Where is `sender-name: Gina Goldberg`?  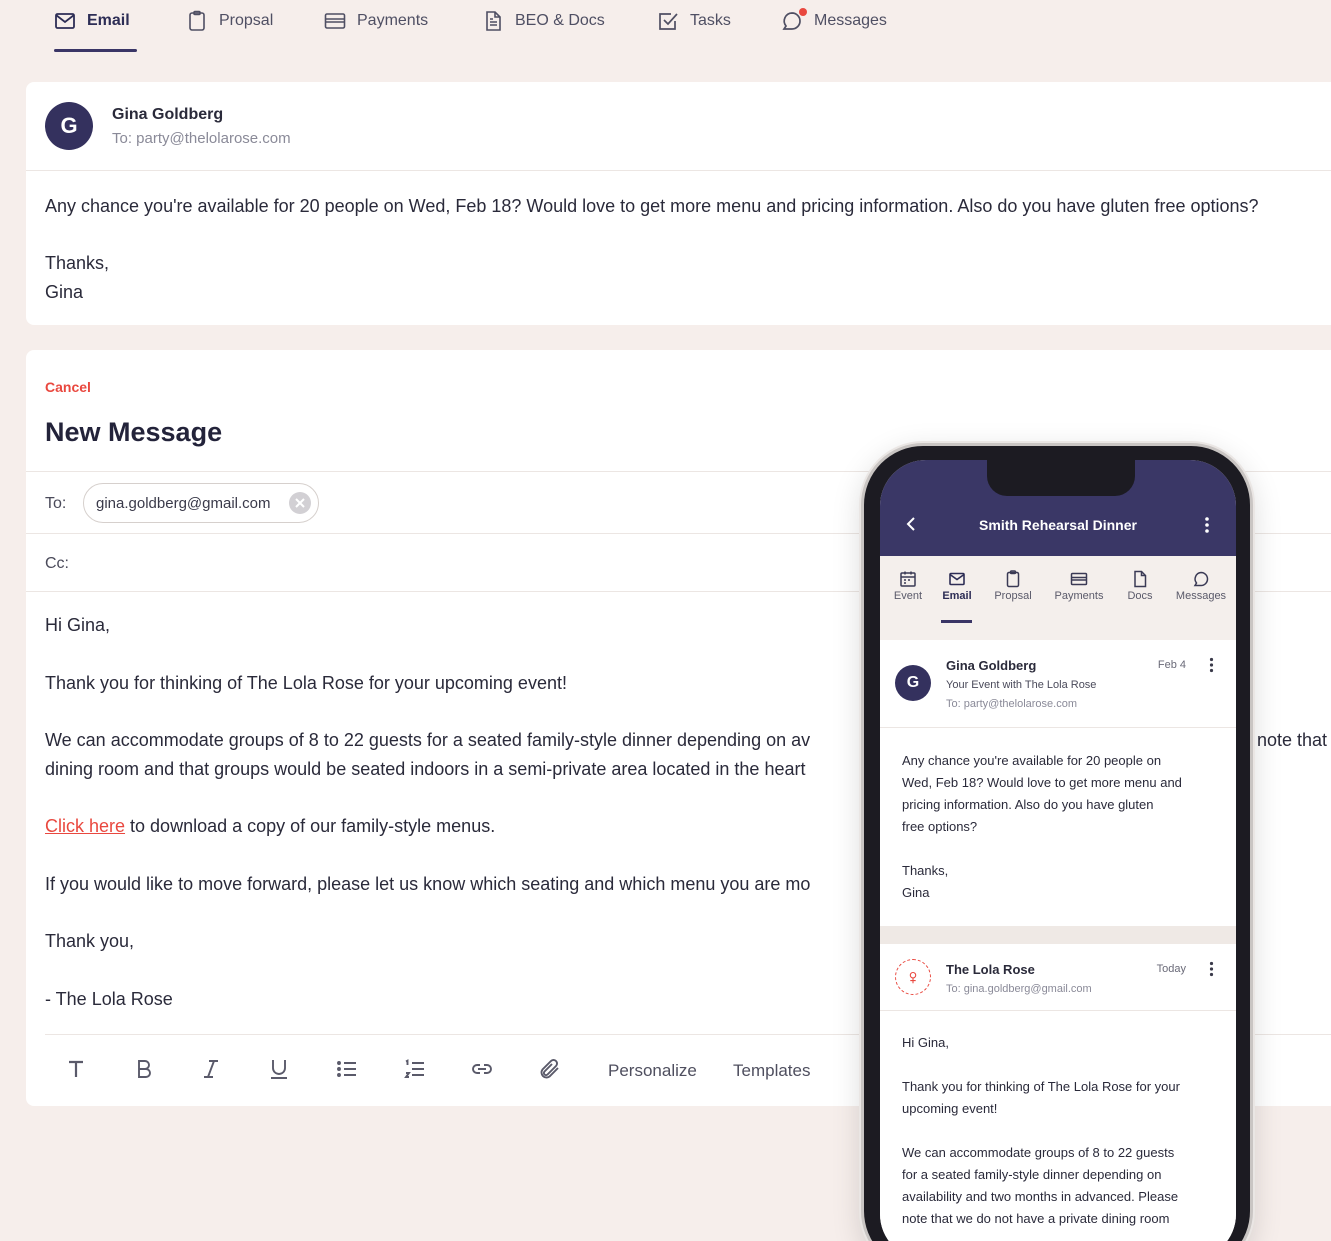 sender-name: Gina Goldberg is located at coordinates (168, 114).